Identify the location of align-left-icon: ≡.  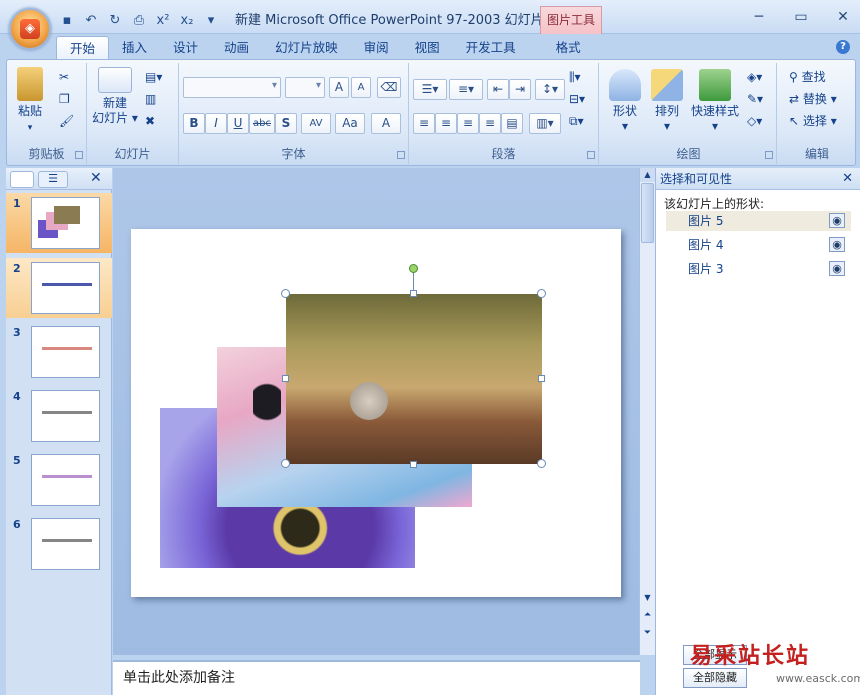
(424, 123).